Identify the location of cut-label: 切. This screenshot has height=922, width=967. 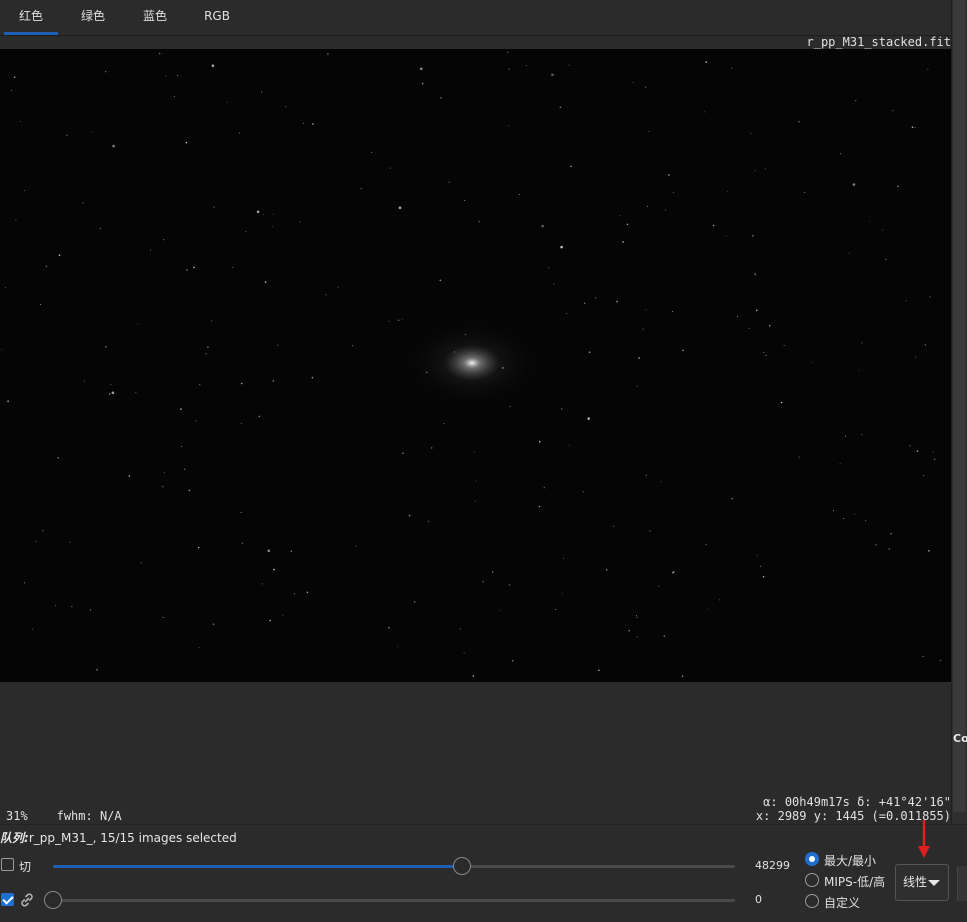
(25, 867).